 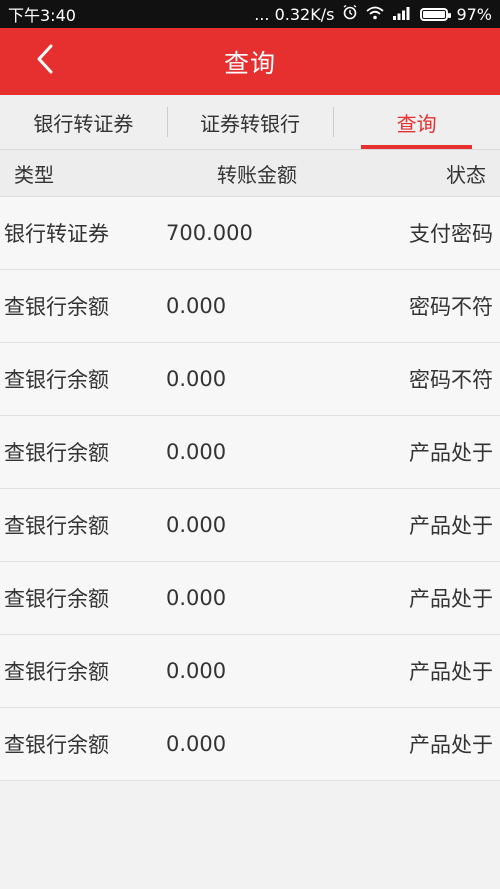 What do you see at coordinates (402, 14) in the screenshot?
I see `signal-icon` at bounding box center [402, 14].